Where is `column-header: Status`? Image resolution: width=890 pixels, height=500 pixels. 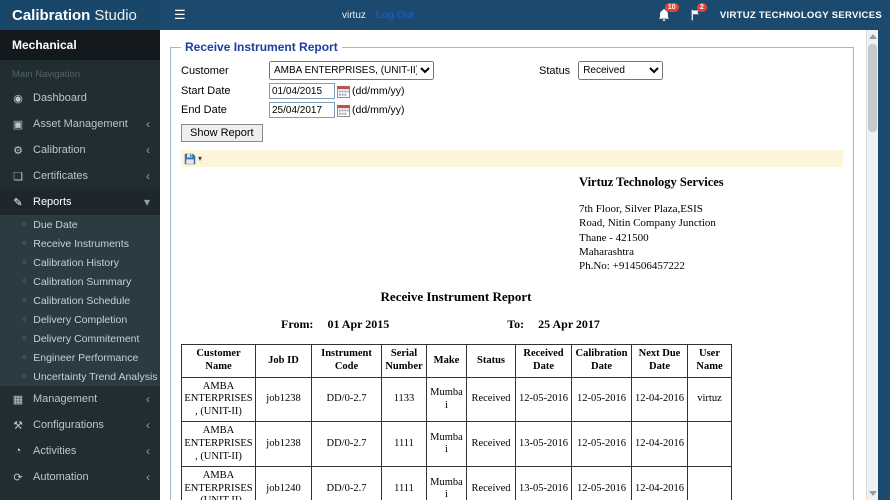
column-header: Status is located at coordinates (491, 361).